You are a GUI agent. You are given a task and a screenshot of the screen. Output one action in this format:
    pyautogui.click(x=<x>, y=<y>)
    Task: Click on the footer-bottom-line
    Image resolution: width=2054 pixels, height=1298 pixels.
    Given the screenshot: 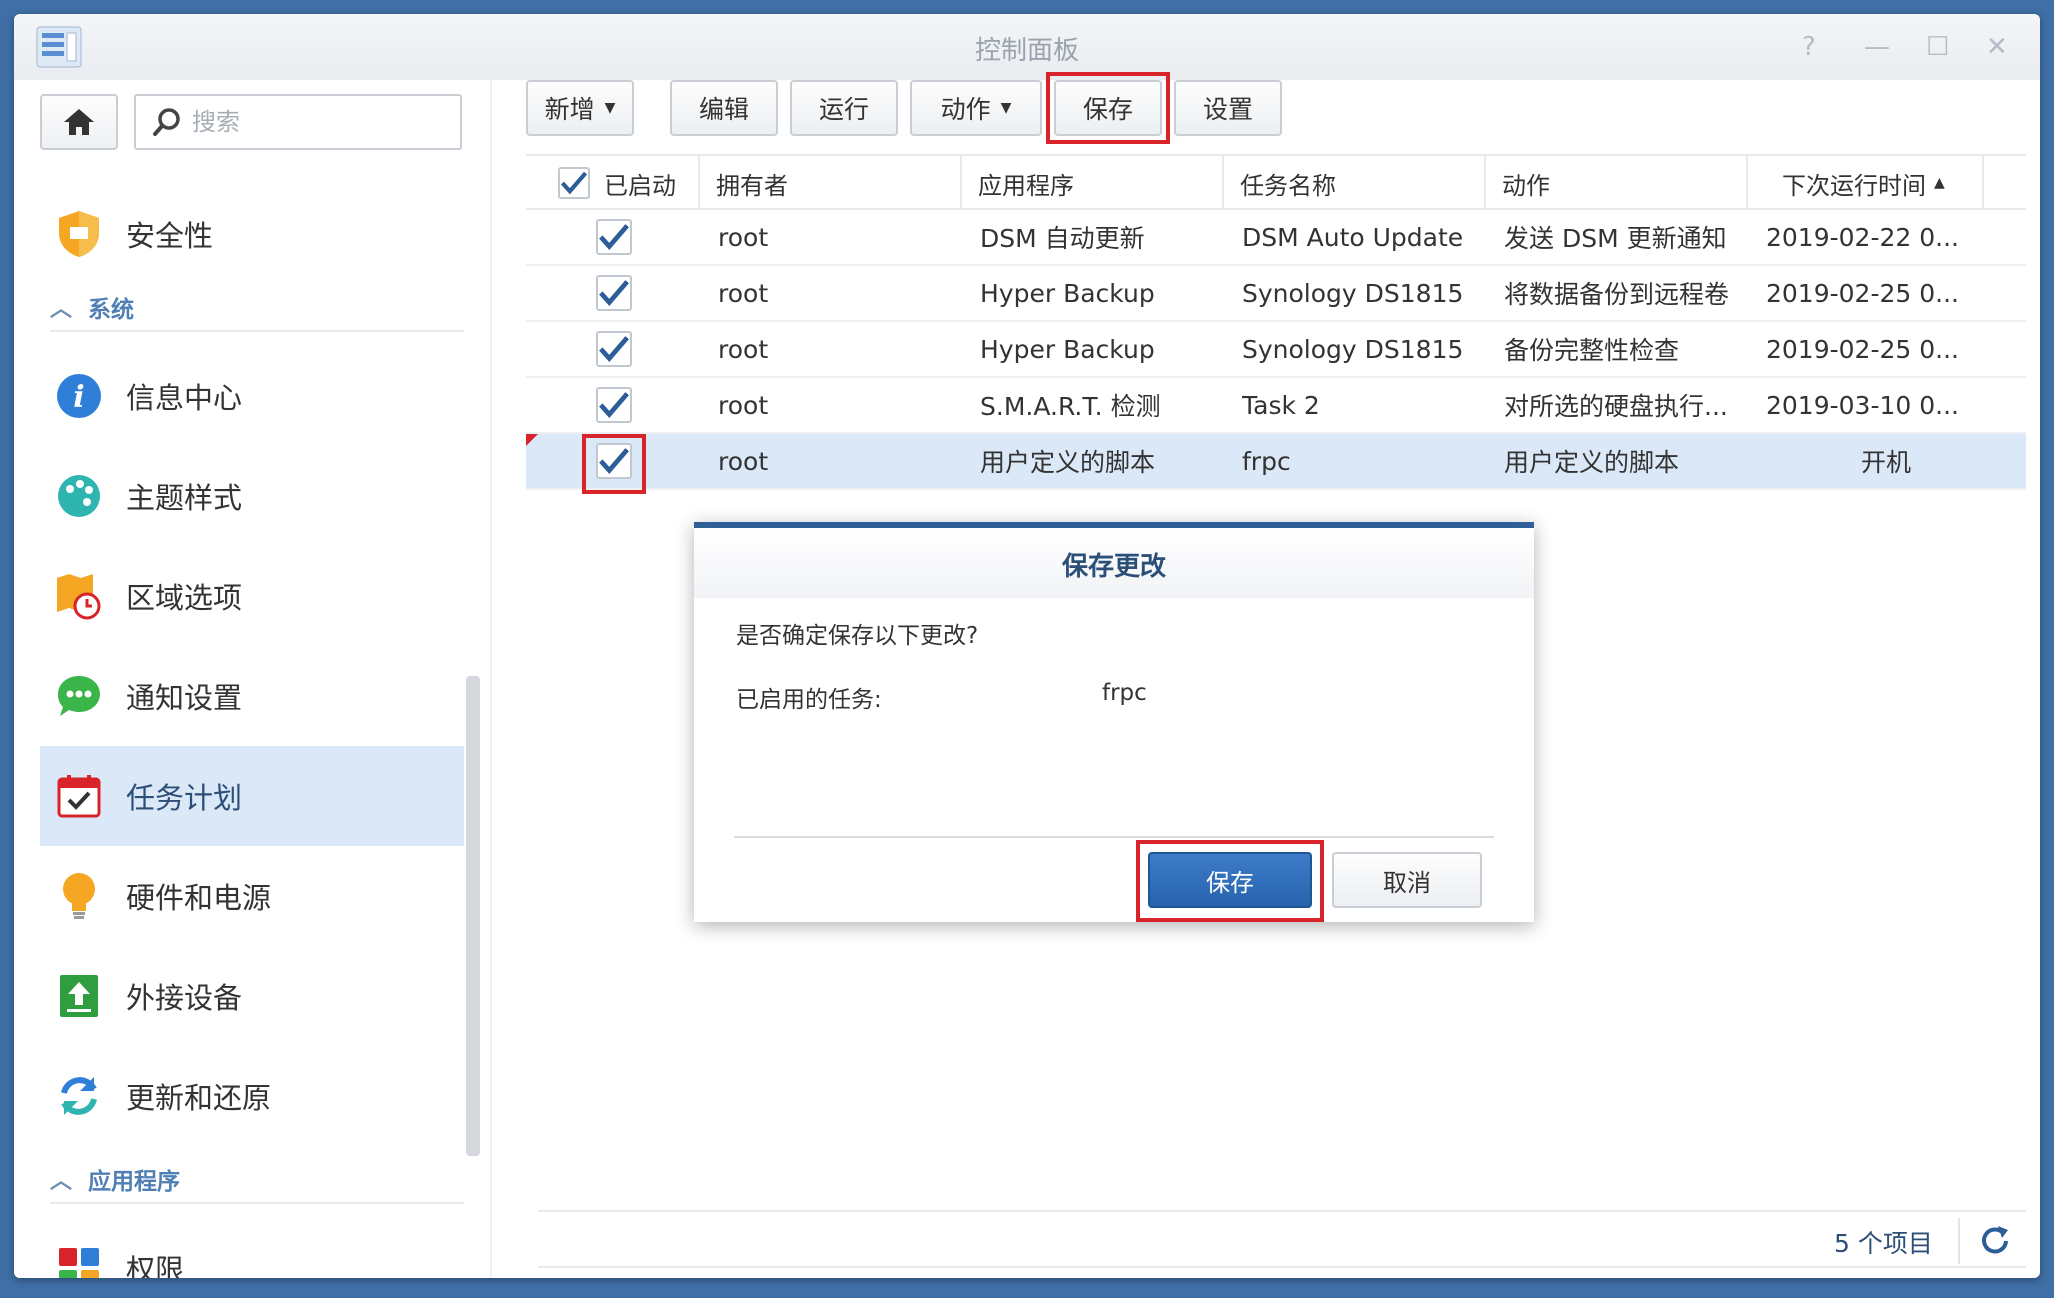 What is the action you would take?
    pyautogui.click(x=1282, y=1267)
    